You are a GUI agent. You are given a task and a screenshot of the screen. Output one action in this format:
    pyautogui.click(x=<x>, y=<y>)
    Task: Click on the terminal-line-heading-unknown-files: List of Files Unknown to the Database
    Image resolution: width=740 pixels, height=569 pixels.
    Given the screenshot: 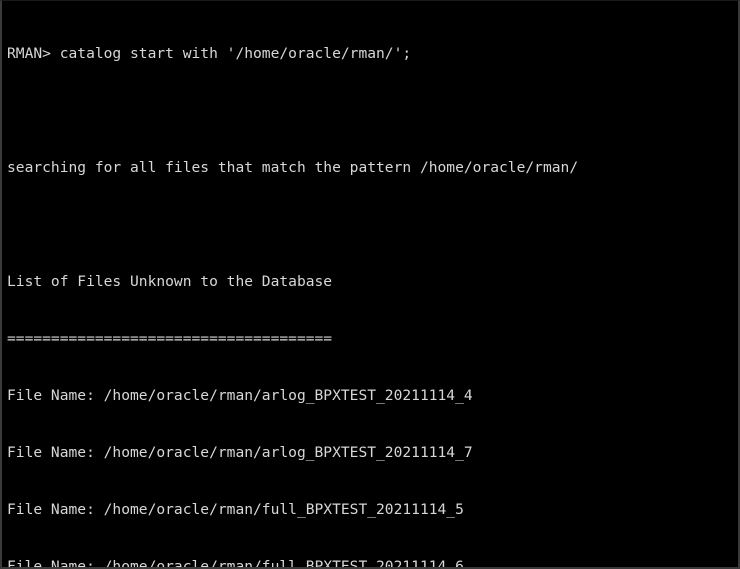 What is the action you would take?
    pyautogui.click(x=170, y=281)
    